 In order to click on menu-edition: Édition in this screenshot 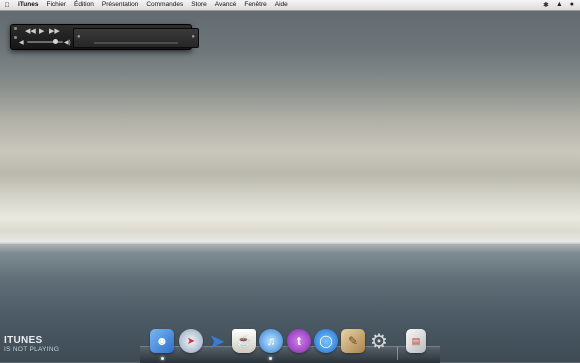, I will do `click(84, 5)`.